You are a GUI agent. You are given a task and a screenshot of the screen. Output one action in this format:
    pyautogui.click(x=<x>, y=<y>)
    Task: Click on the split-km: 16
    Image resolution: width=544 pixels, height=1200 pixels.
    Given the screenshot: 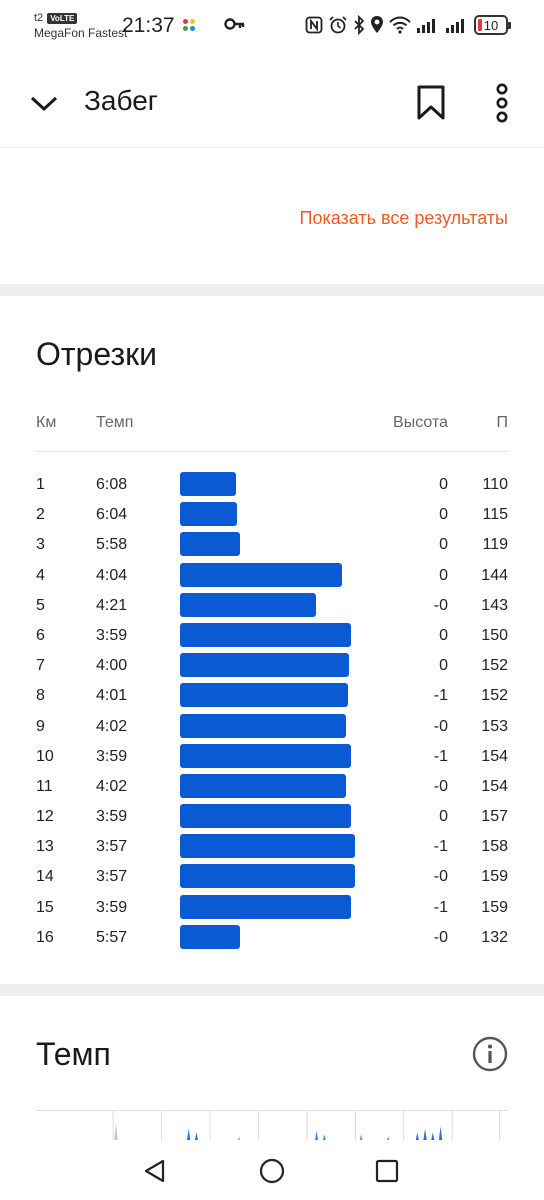 What is the action you would take?
    pyautogui.click(x=45, y=937)
    